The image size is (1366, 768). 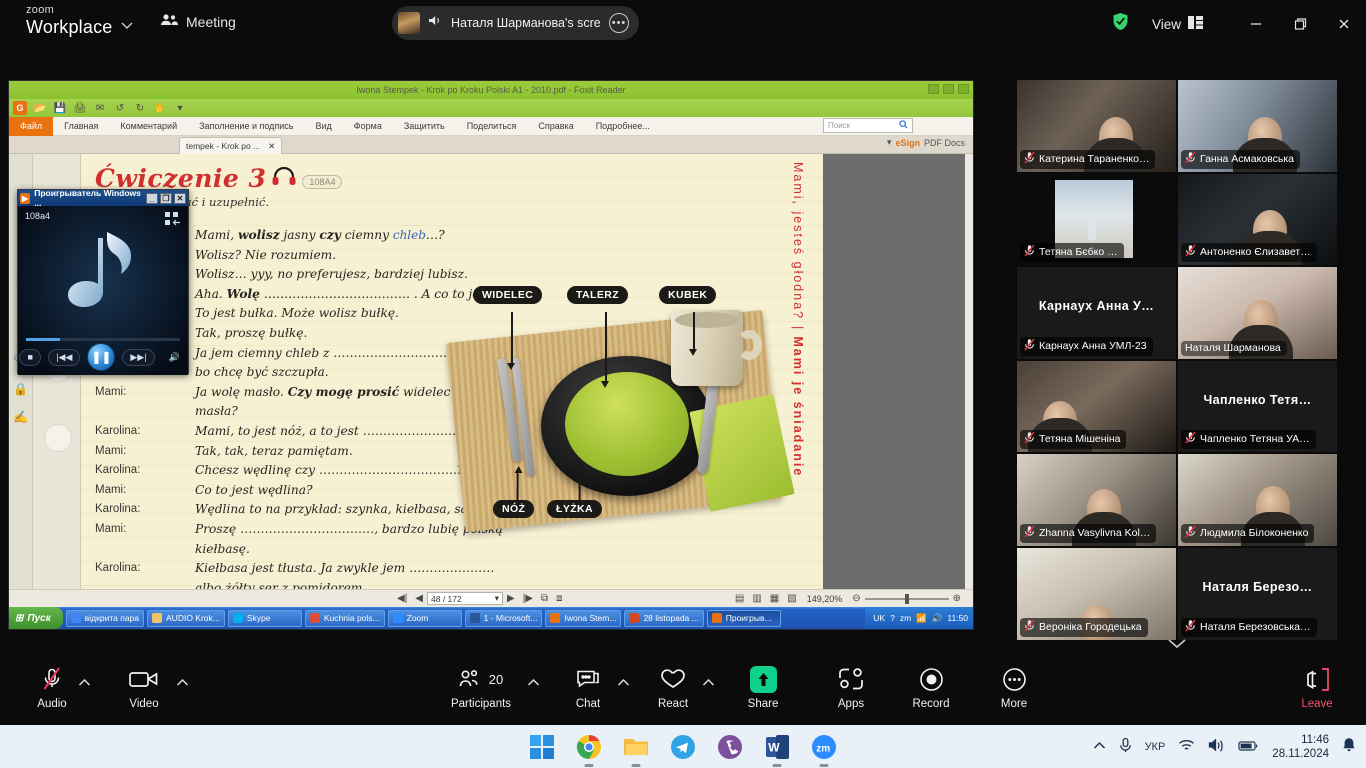 I want to click on prev-page-icon: ◀, so click(x=419, y=598).